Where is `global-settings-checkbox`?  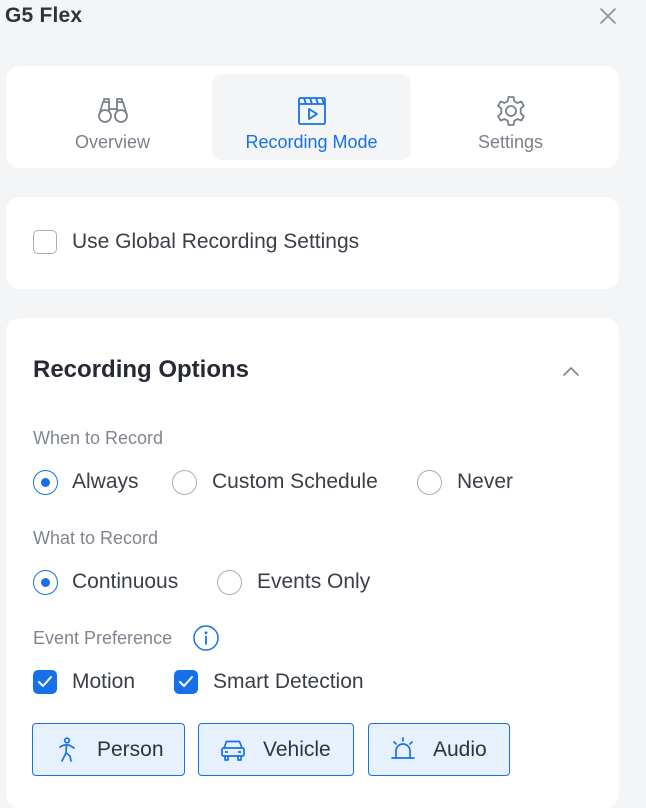 global-settings-checkbox is located at coordinates (45, 242).